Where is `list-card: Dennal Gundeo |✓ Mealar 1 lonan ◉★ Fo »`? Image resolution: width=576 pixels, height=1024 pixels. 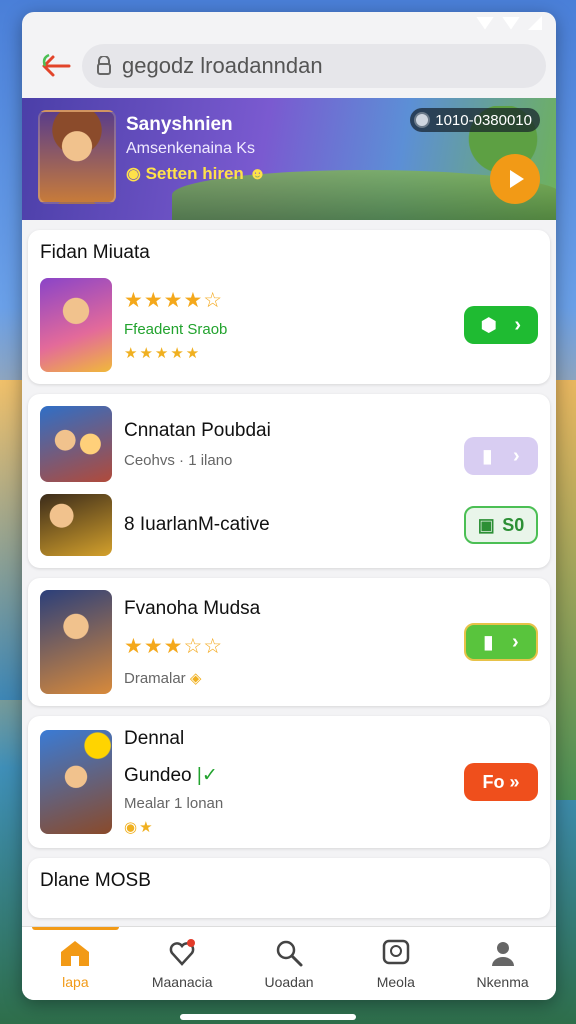
list-card: Dennal Gundeo |✓ Mealar 1 lonan ◉★ Fo » is located at coordinates (289, 782).